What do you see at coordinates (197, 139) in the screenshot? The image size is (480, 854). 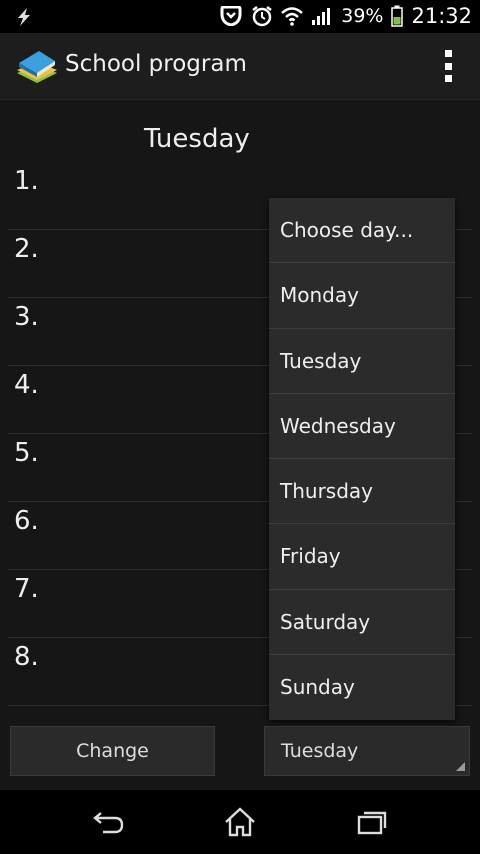 I see `day-title: Tuesday` at bounding box center [197, 139].